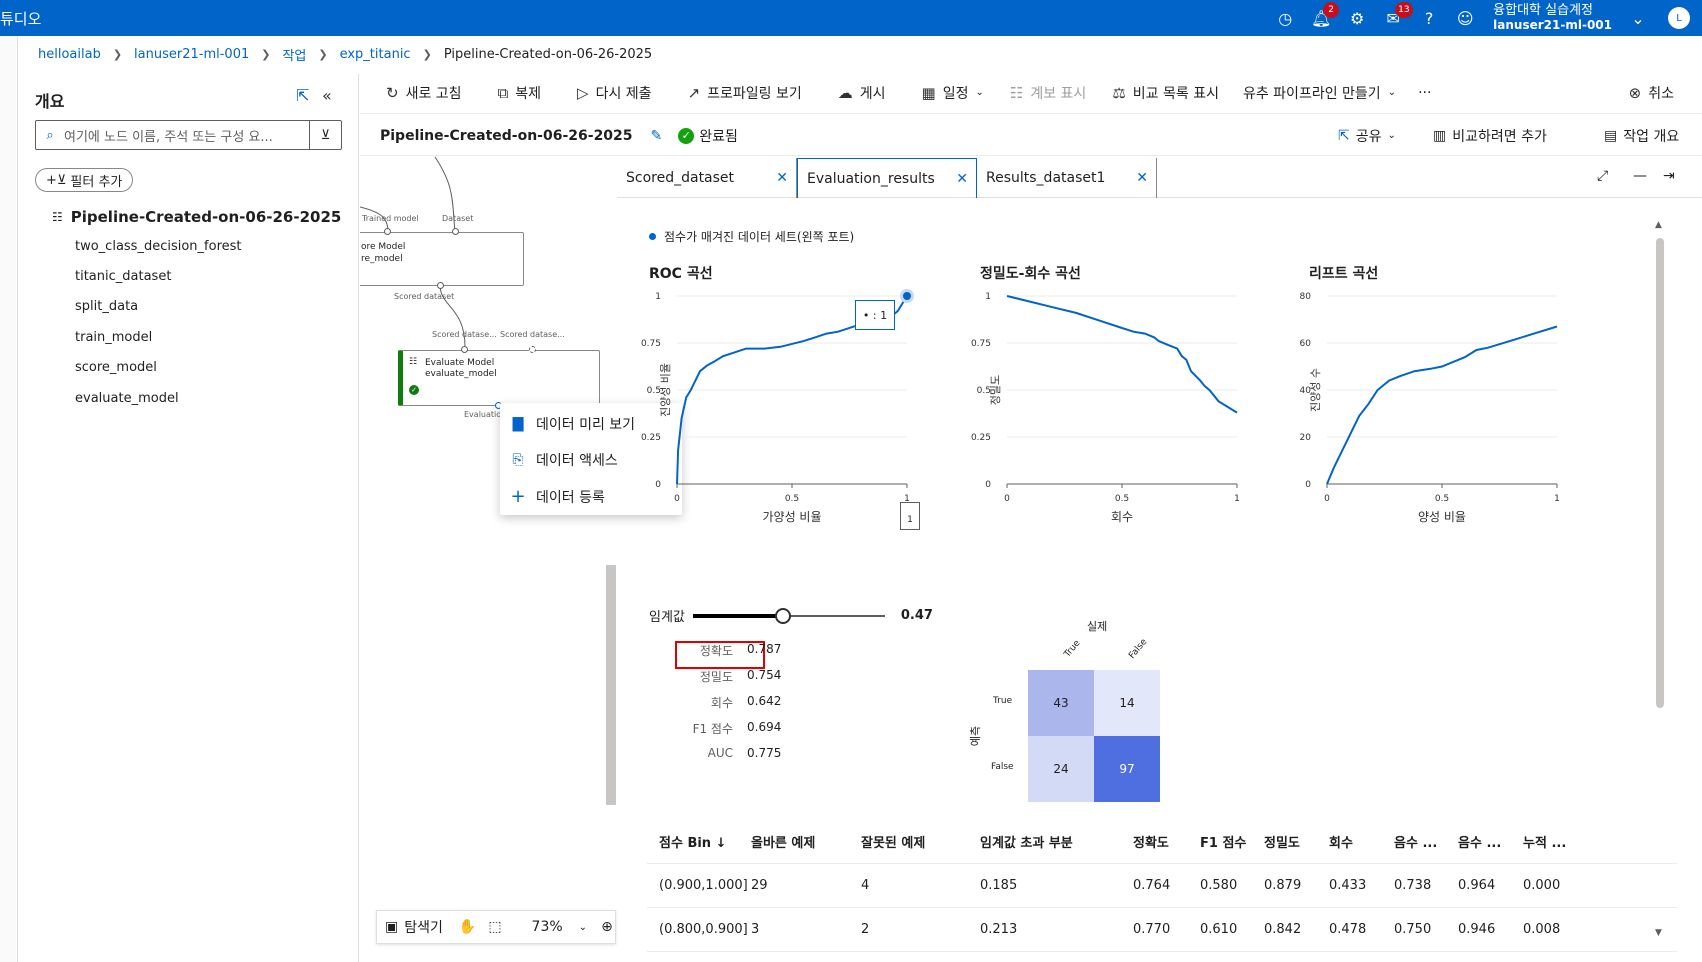 This screenshot has width=1702, height=962. I want to click on panel-title: 개요, so click(50, 101).